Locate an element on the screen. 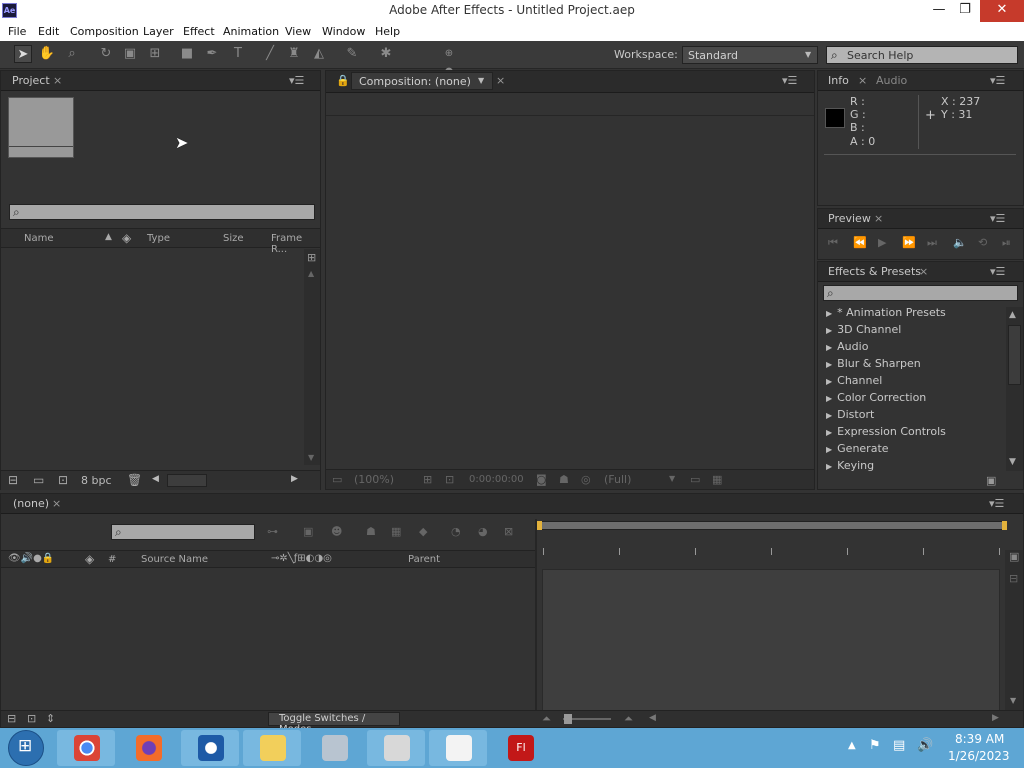 The image size is (1024, 768). show-hidden-icons-icon: ▲ is located at coordinates (852, 745).